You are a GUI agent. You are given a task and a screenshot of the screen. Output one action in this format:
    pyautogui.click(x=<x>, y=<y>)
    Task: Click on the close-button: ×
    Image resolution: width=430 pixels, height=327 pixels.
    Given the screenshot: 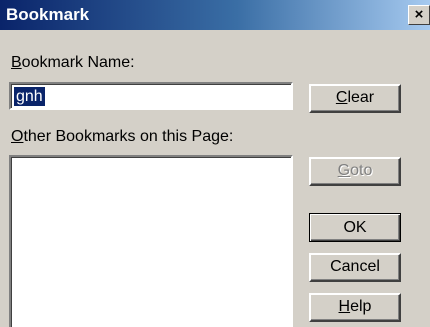 What is the action you would take?
    pyautogui.click(x=419, y=15)
    